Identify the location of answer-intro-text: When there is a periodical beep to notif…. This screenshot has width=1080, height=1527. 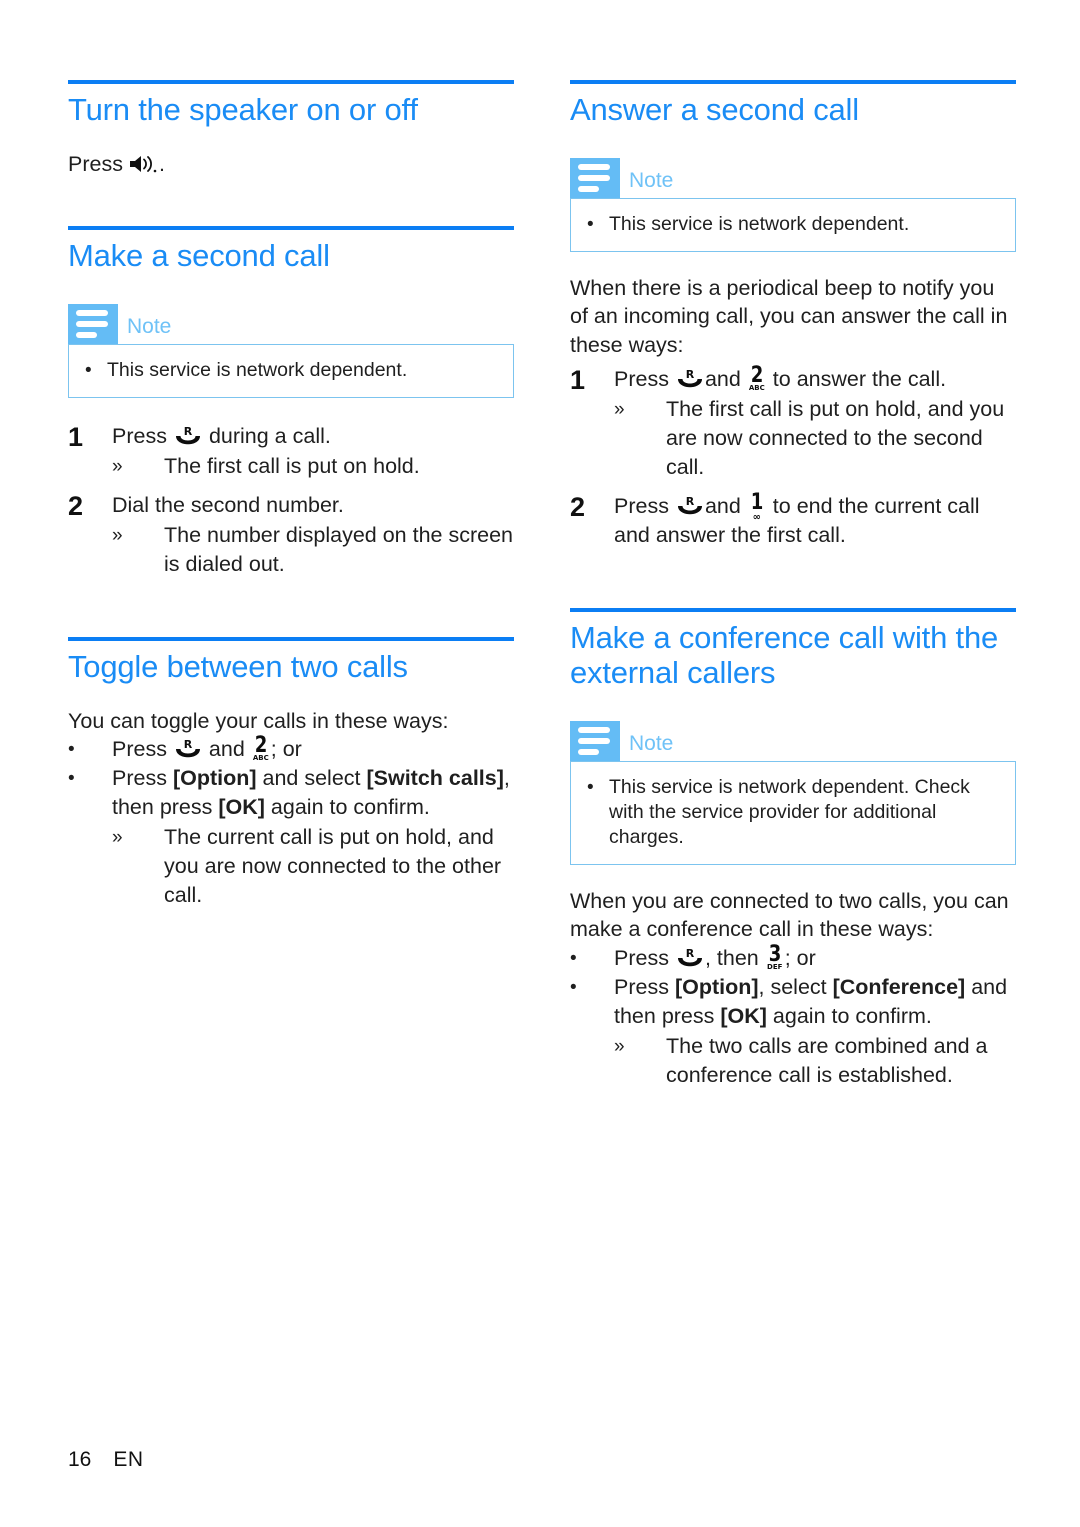
(789, 316).